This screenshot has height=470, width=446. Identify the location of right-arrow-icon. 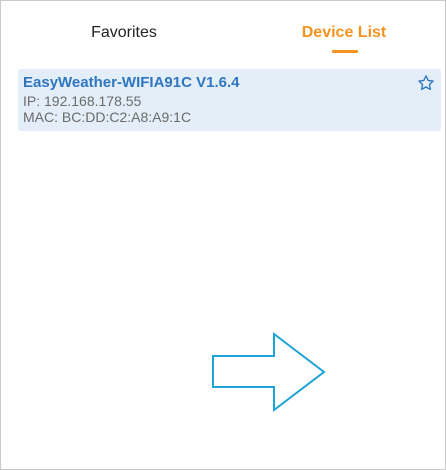
(269, 372).